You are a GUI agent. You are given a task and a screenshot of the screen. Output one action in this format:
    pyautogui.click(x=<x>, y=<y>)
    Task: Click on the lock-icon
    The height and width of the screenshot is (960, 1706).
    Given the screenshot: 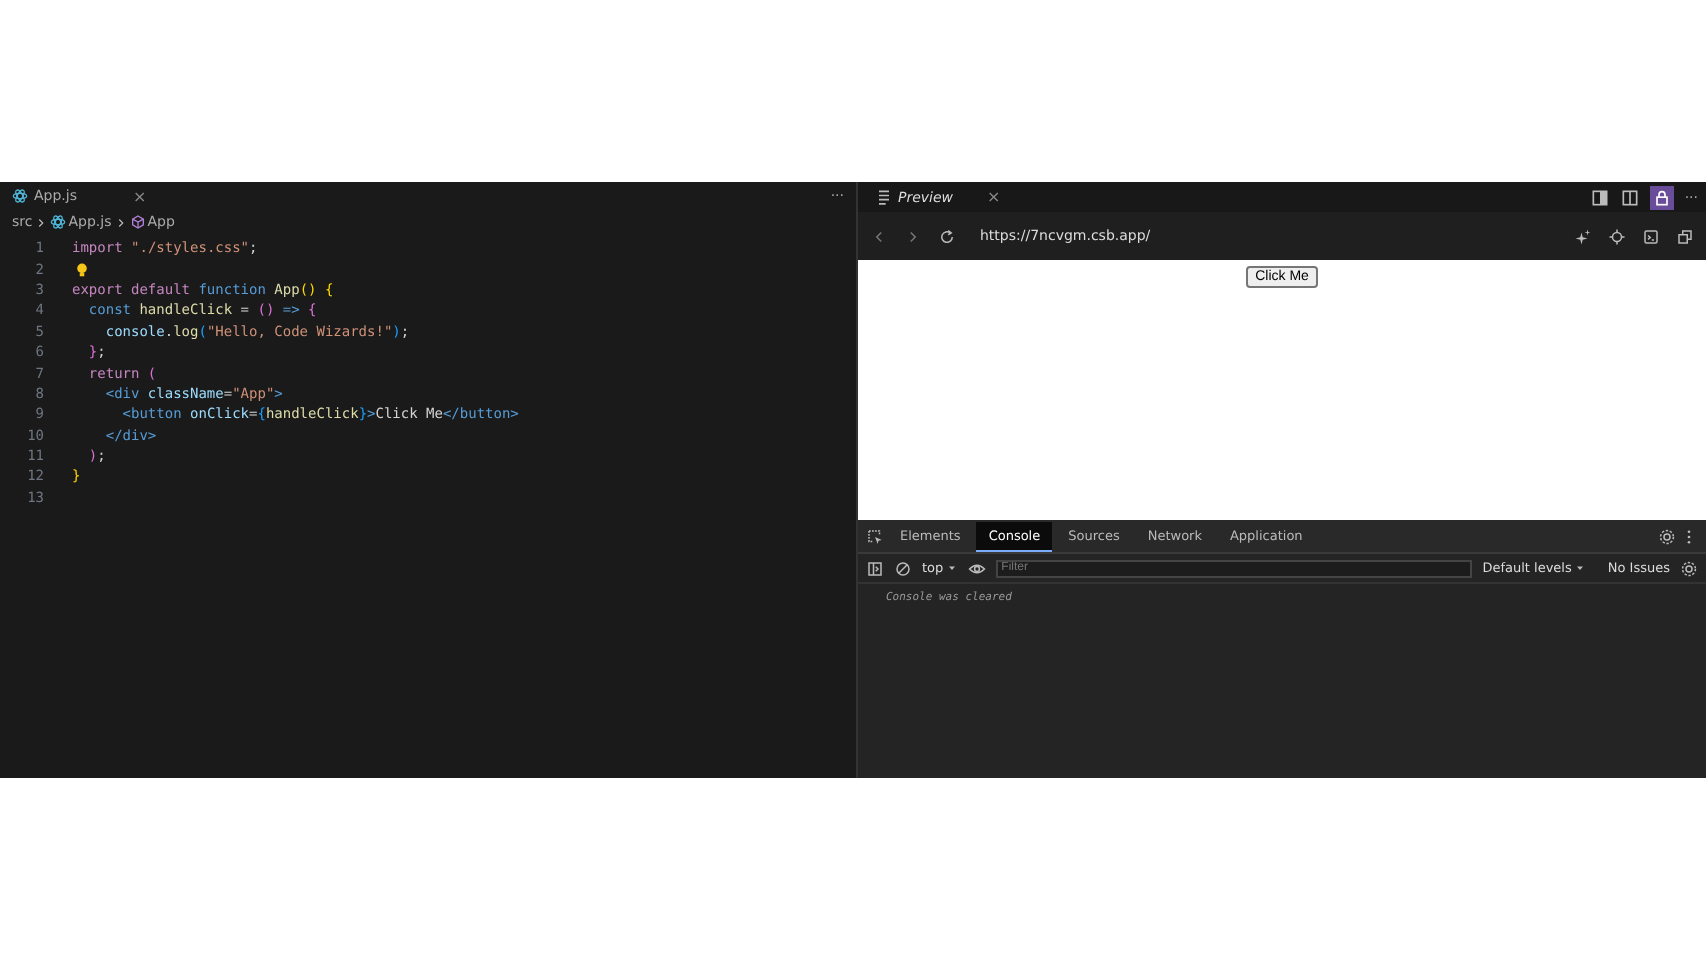 What is the action you would take?
    pyautogui.click(x=1662, y=197)
    